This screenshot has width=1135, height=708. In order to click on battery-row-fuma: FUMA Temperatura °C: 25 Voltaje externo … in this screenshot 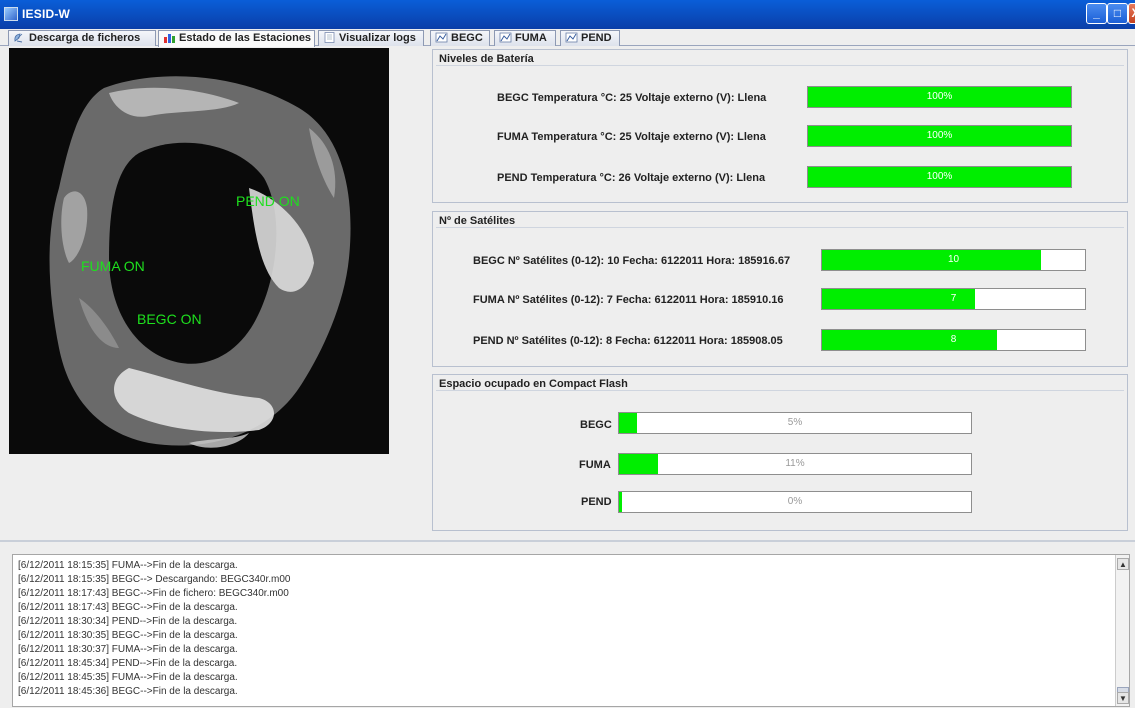, I will do `click(631, 137)`.